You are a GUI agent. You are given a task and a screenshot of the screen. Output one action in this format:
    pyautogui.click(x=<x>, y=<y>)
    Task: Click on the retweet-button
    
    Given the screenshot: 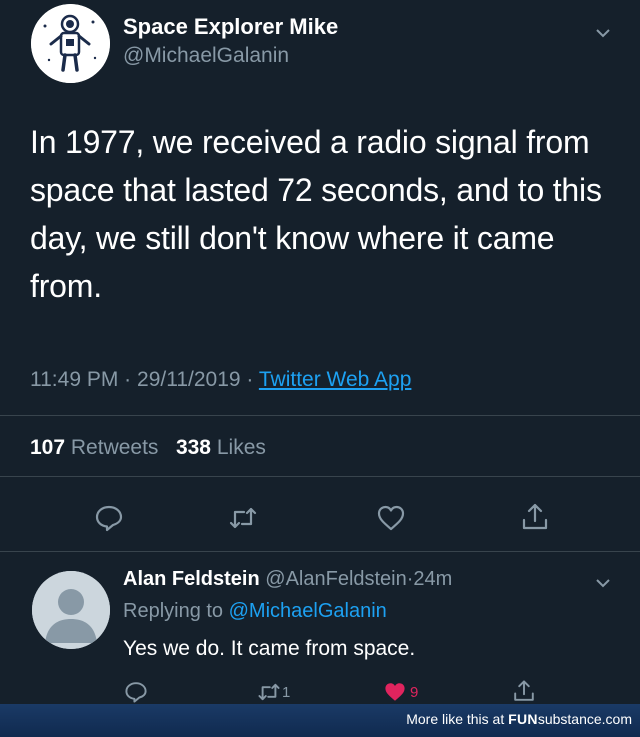 What is the action you would take?
    pyautogui.click(x=243, y=520)
    